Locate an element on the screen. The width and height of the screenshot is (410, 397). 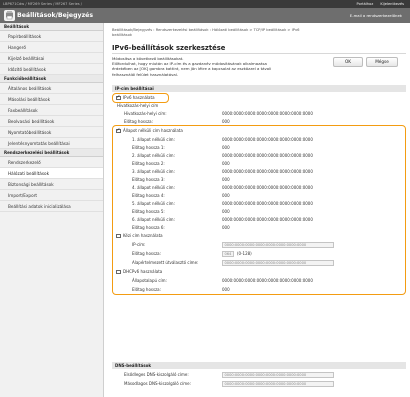
dhcp-row: DHCPv6 használata is located at coordinates (259, 272).